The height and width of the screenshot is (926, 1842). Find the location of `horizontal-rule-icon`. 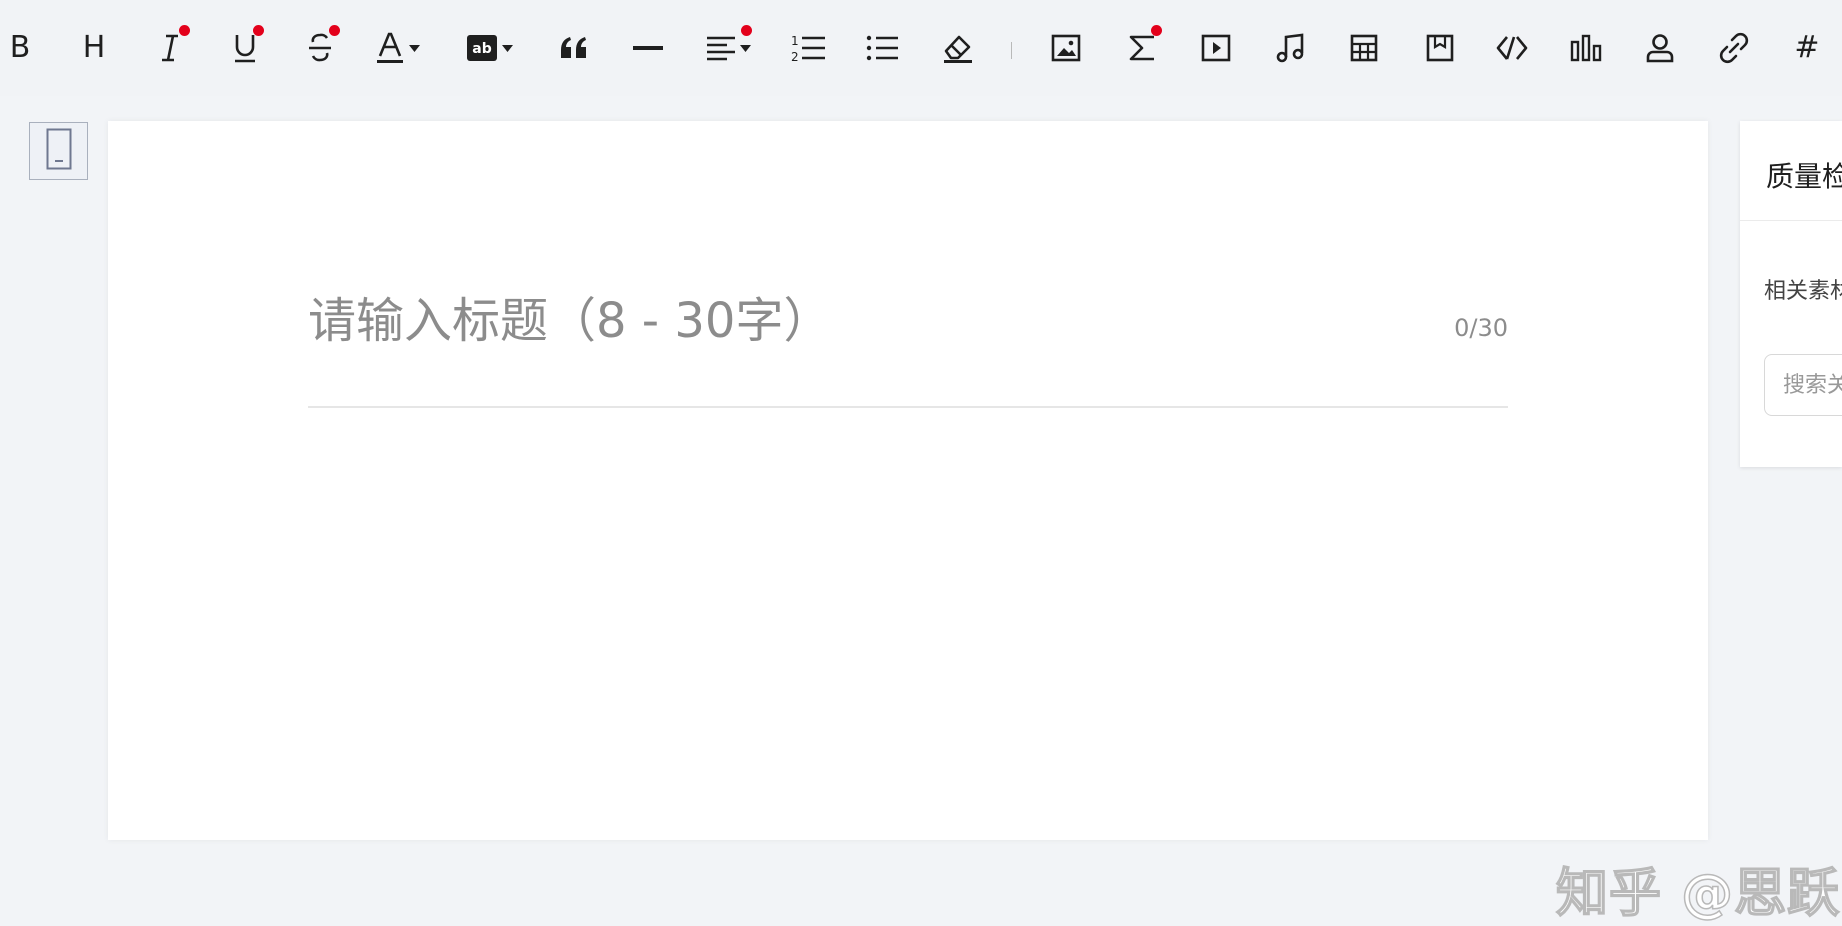

horizontal-rule-icon is located at coordinates (648, 48).